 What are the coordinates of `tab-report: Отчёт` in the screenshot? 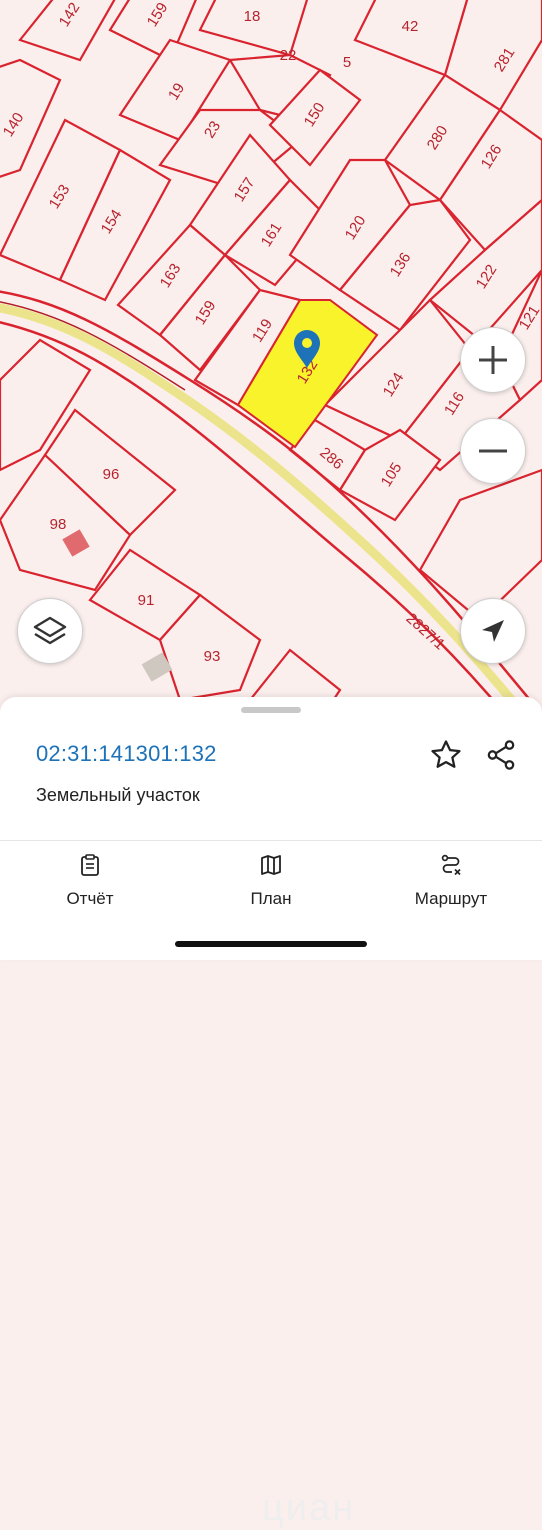 It's located at (90, 881).